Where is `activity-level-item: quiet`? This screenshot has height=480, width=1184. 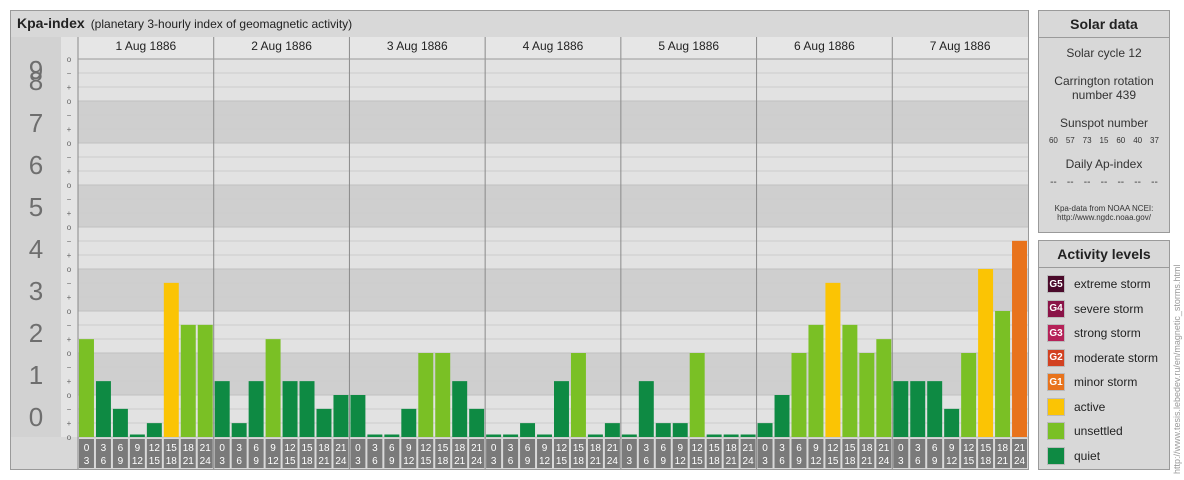
activity-level-item: quiet is located at coordinates (1104, 456).